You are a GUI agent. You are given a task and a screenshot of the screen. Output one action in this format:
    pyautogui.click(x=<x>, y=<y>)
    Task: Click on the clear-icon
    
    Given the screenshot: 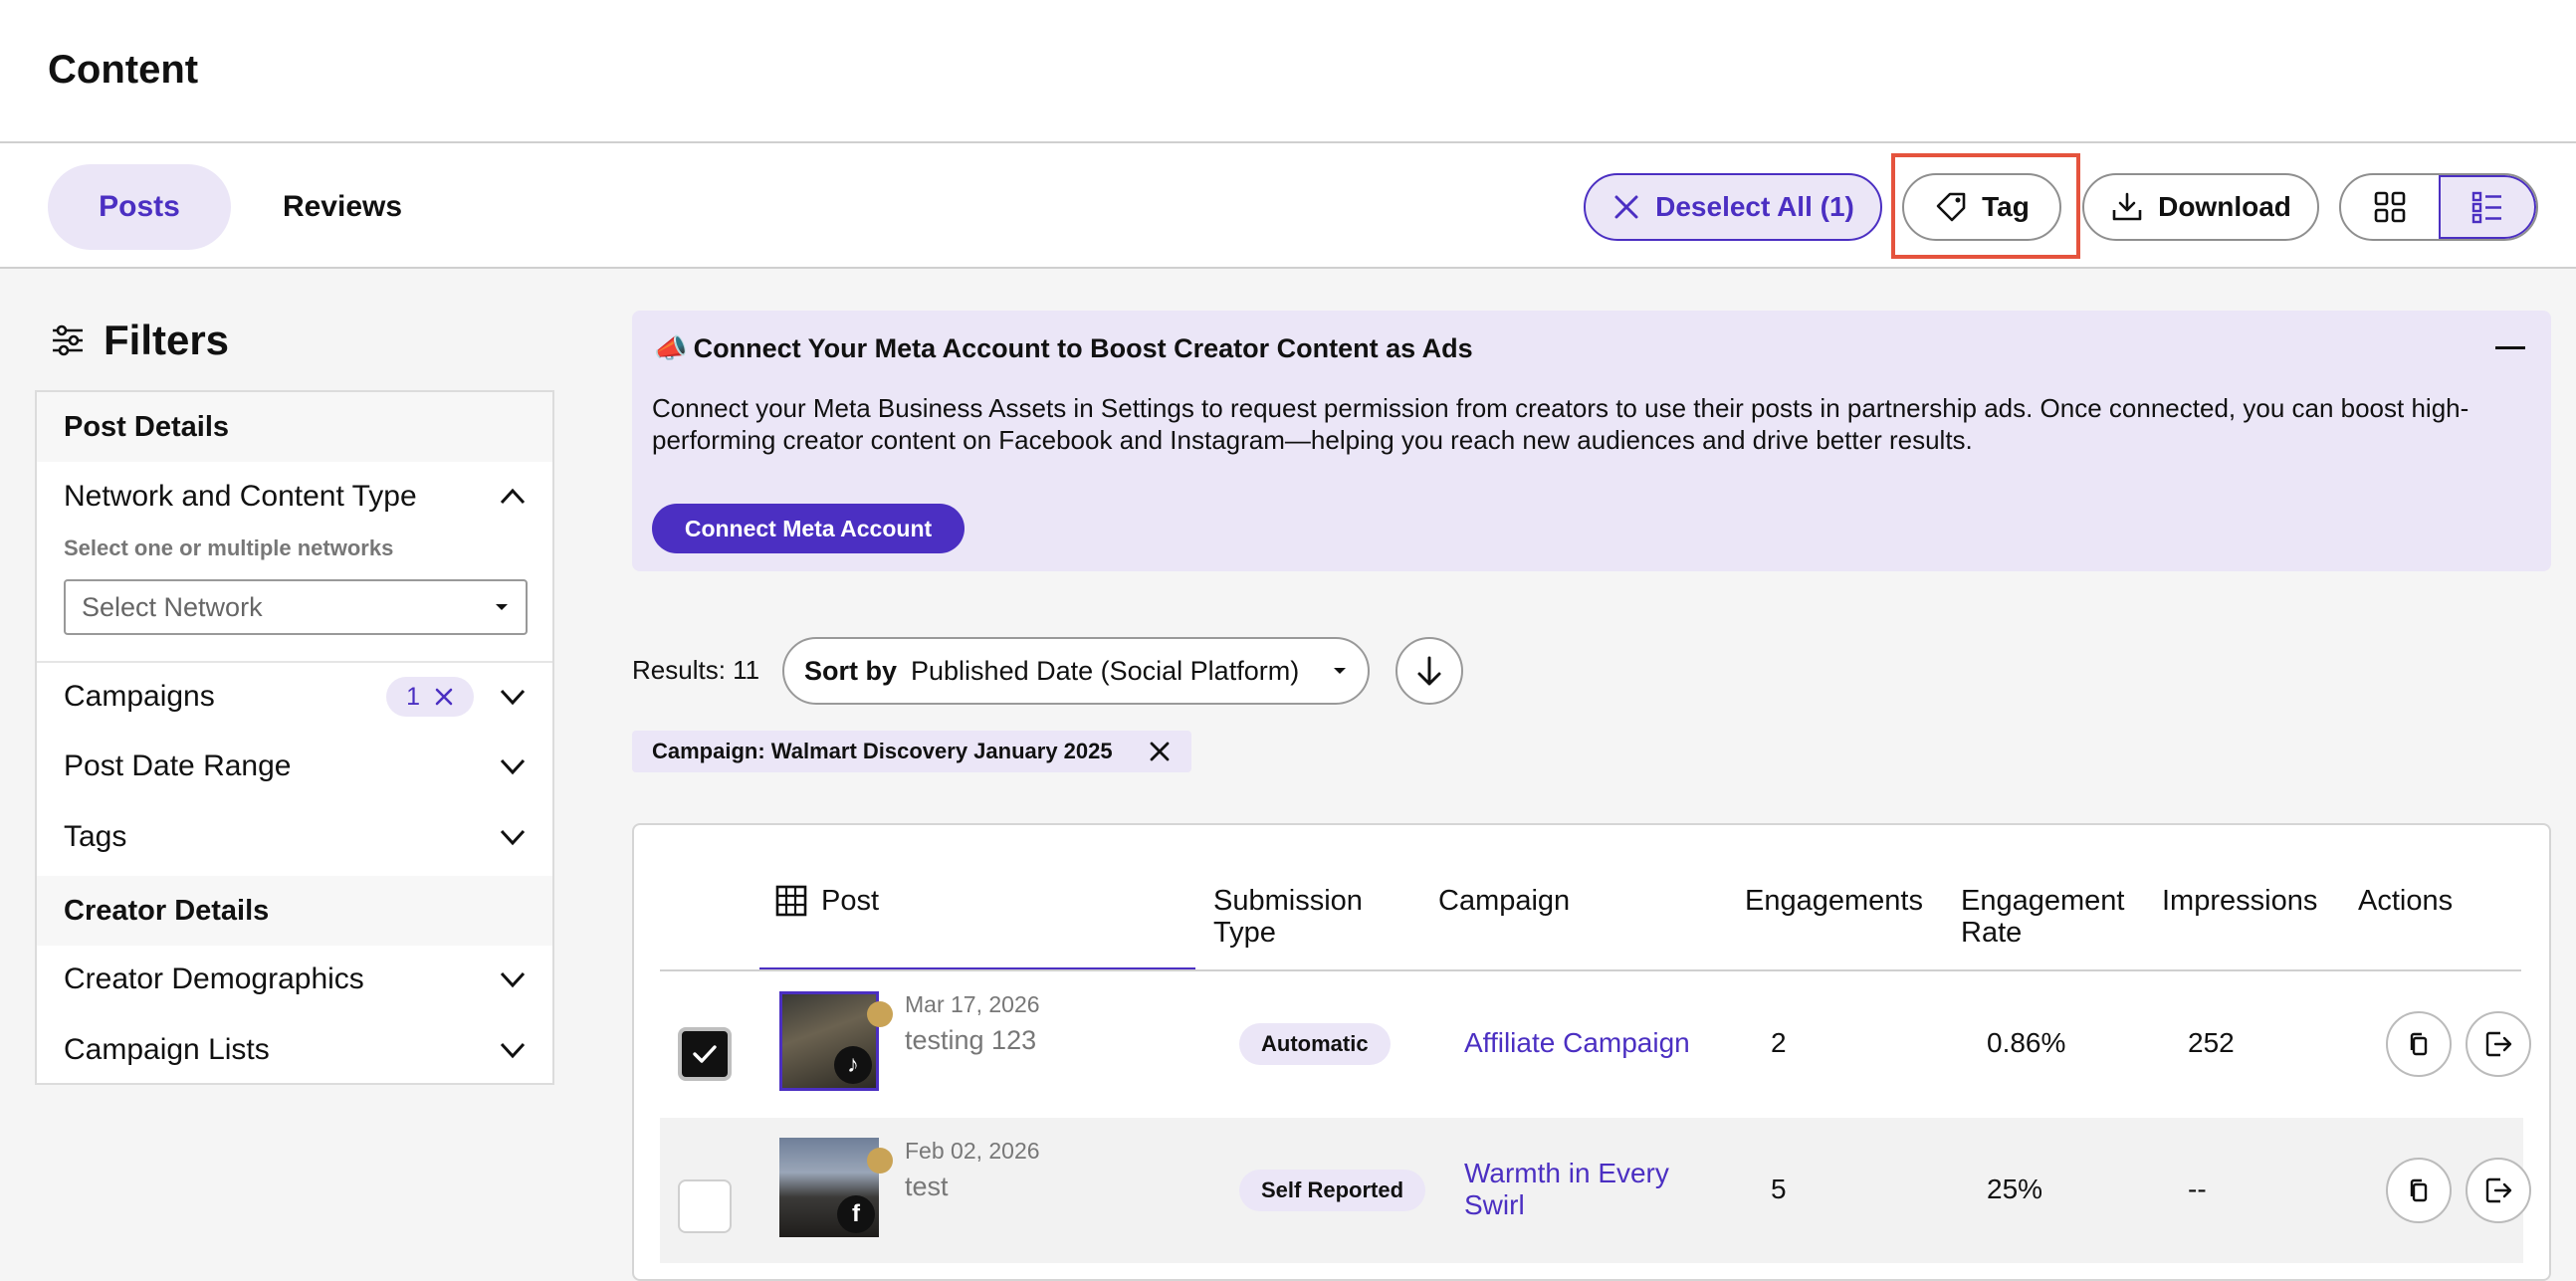 What is the action you would take?
    pyautogui.click(x=444, y=697)
    